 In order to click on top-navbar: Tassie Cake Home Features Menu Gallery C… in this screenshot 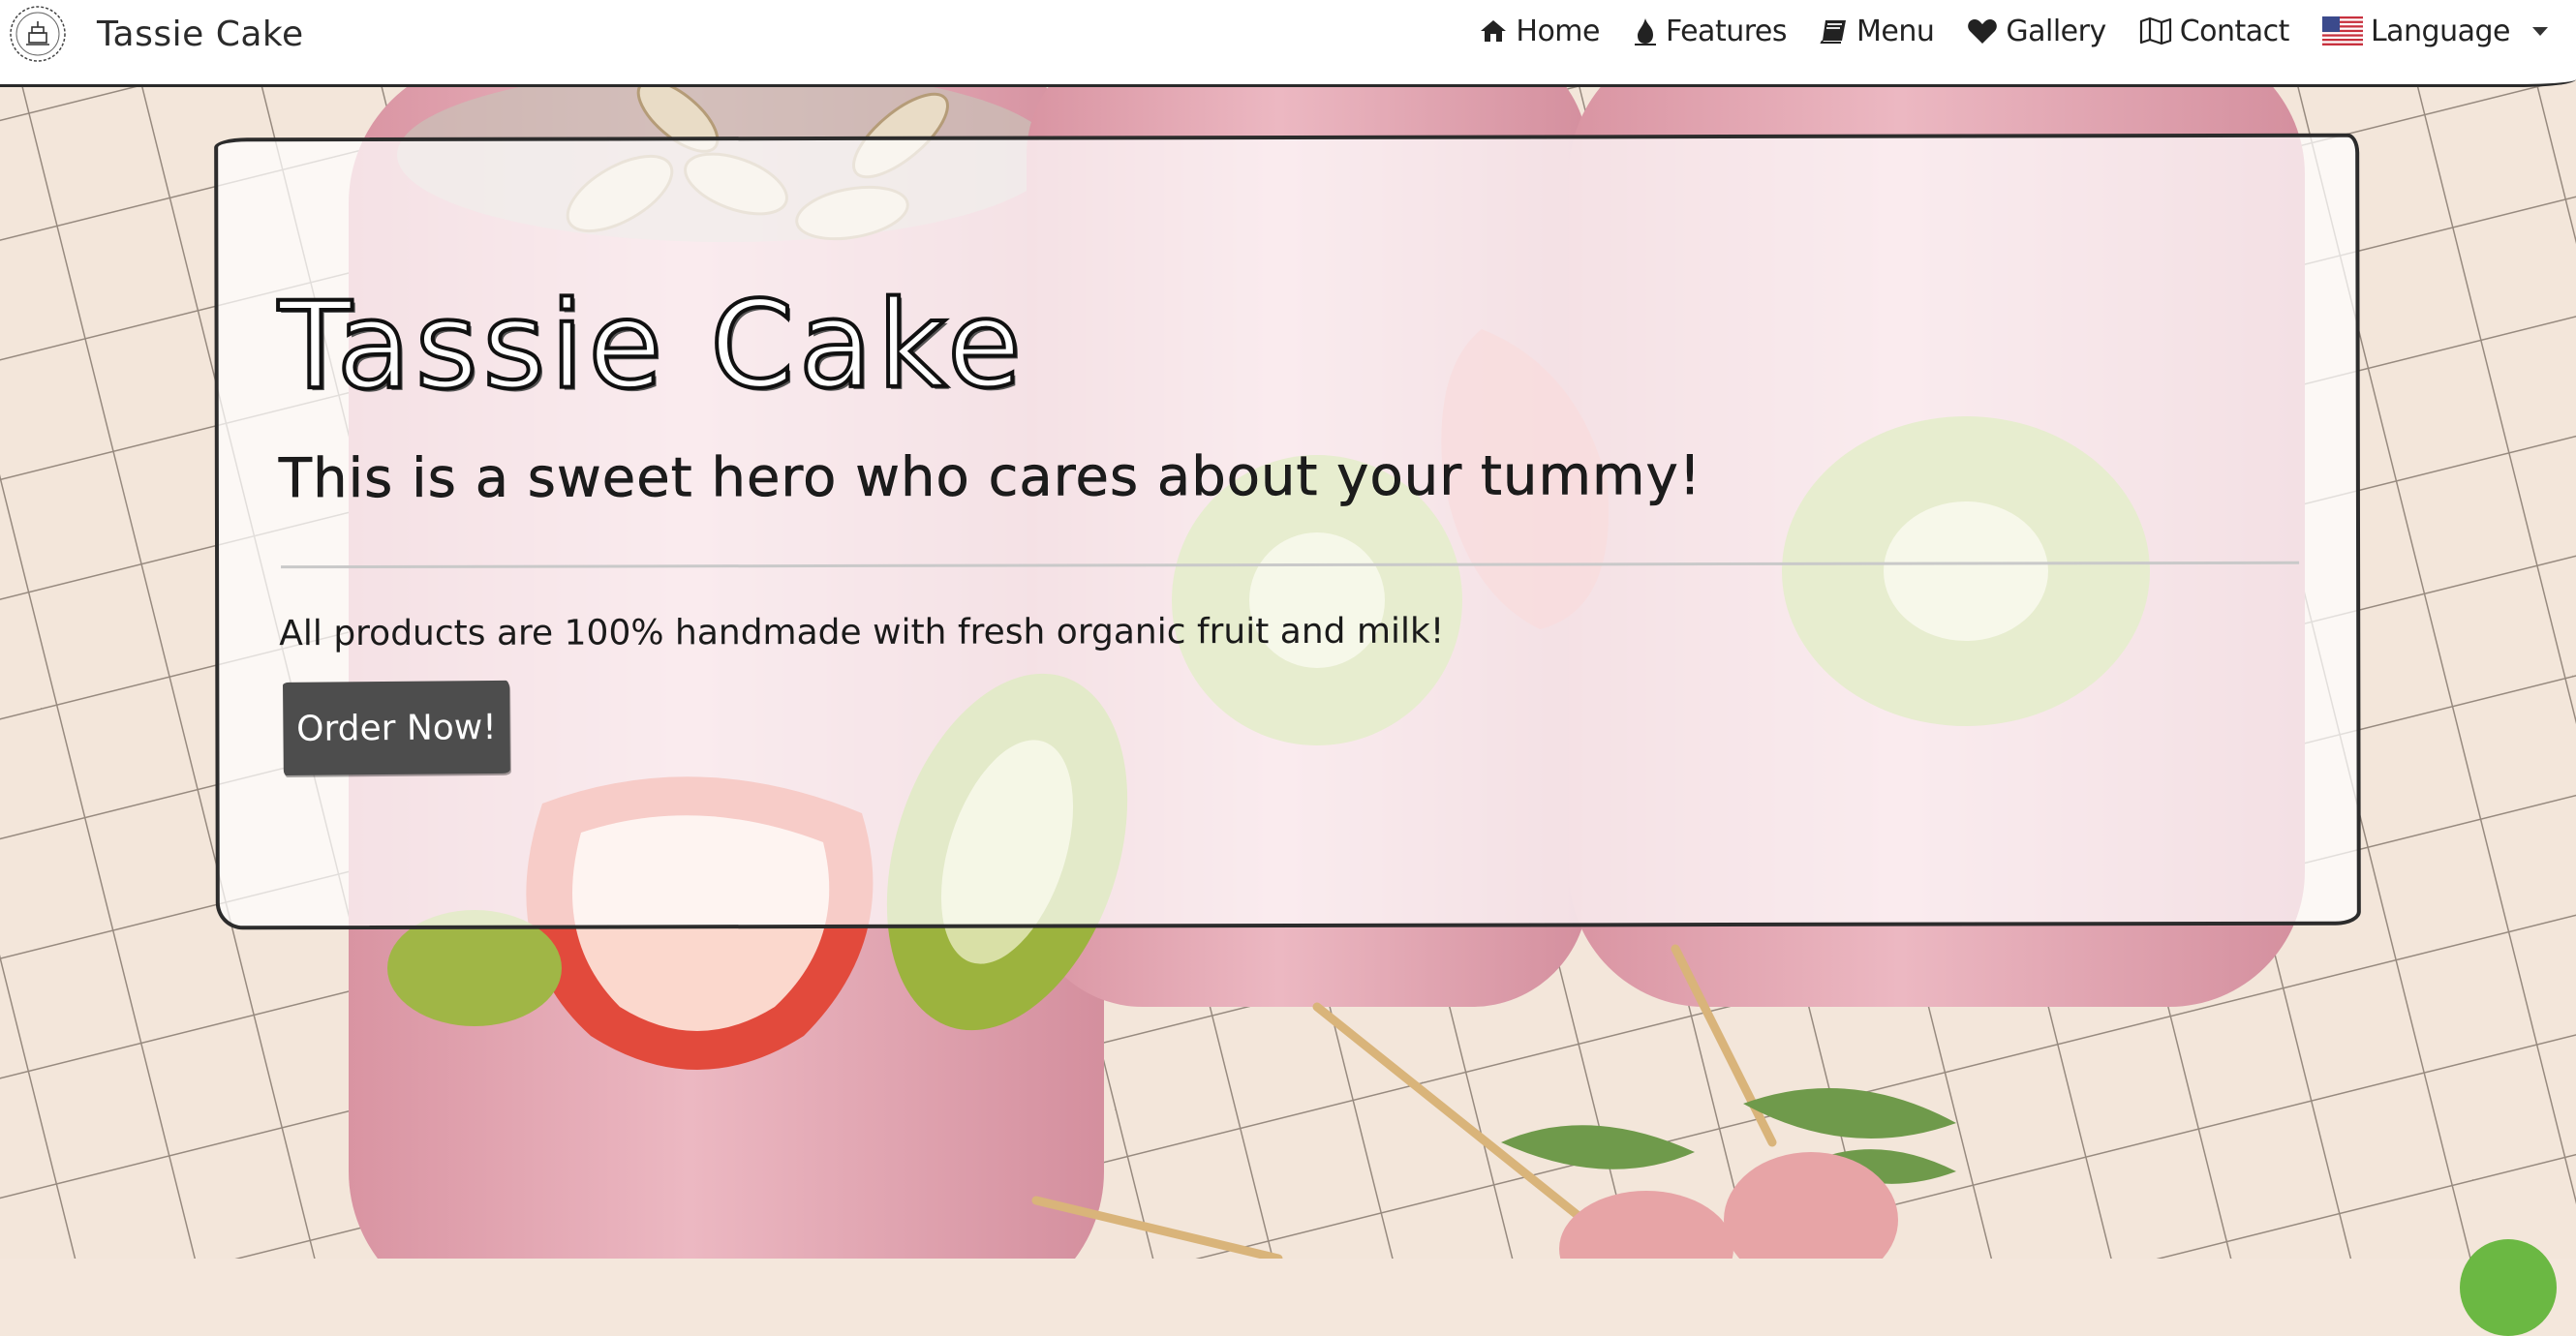, I will do `click(1288, 44)`.